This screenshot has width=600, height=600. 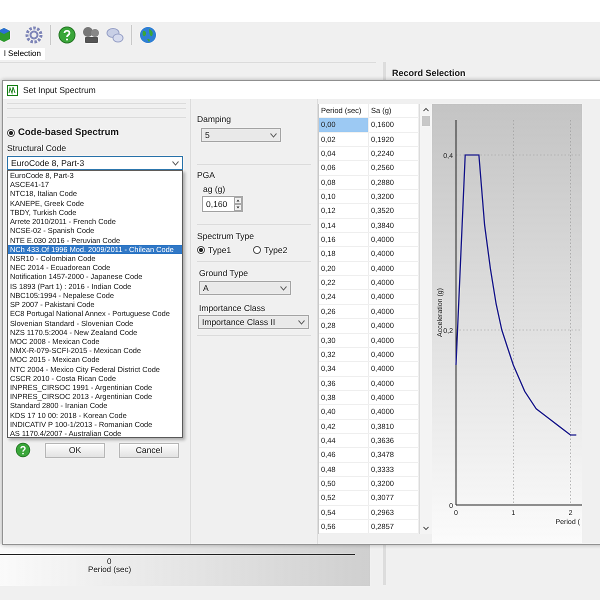 What do you see at coordinates (37, 148) in the screenshot?
I see `field-label: Structural Code` at bounding box center [37, 148].